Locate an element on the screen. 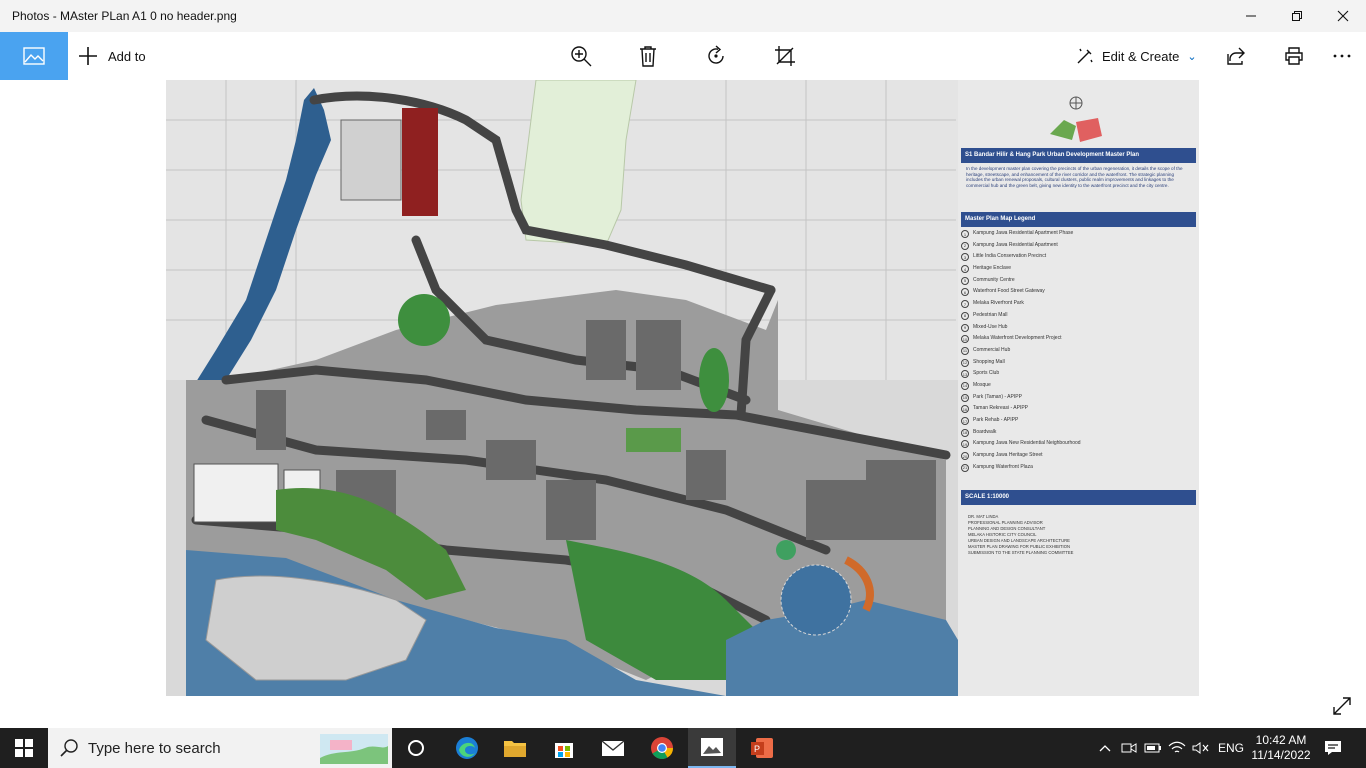  mail-button is located at coordinates (613, 748).